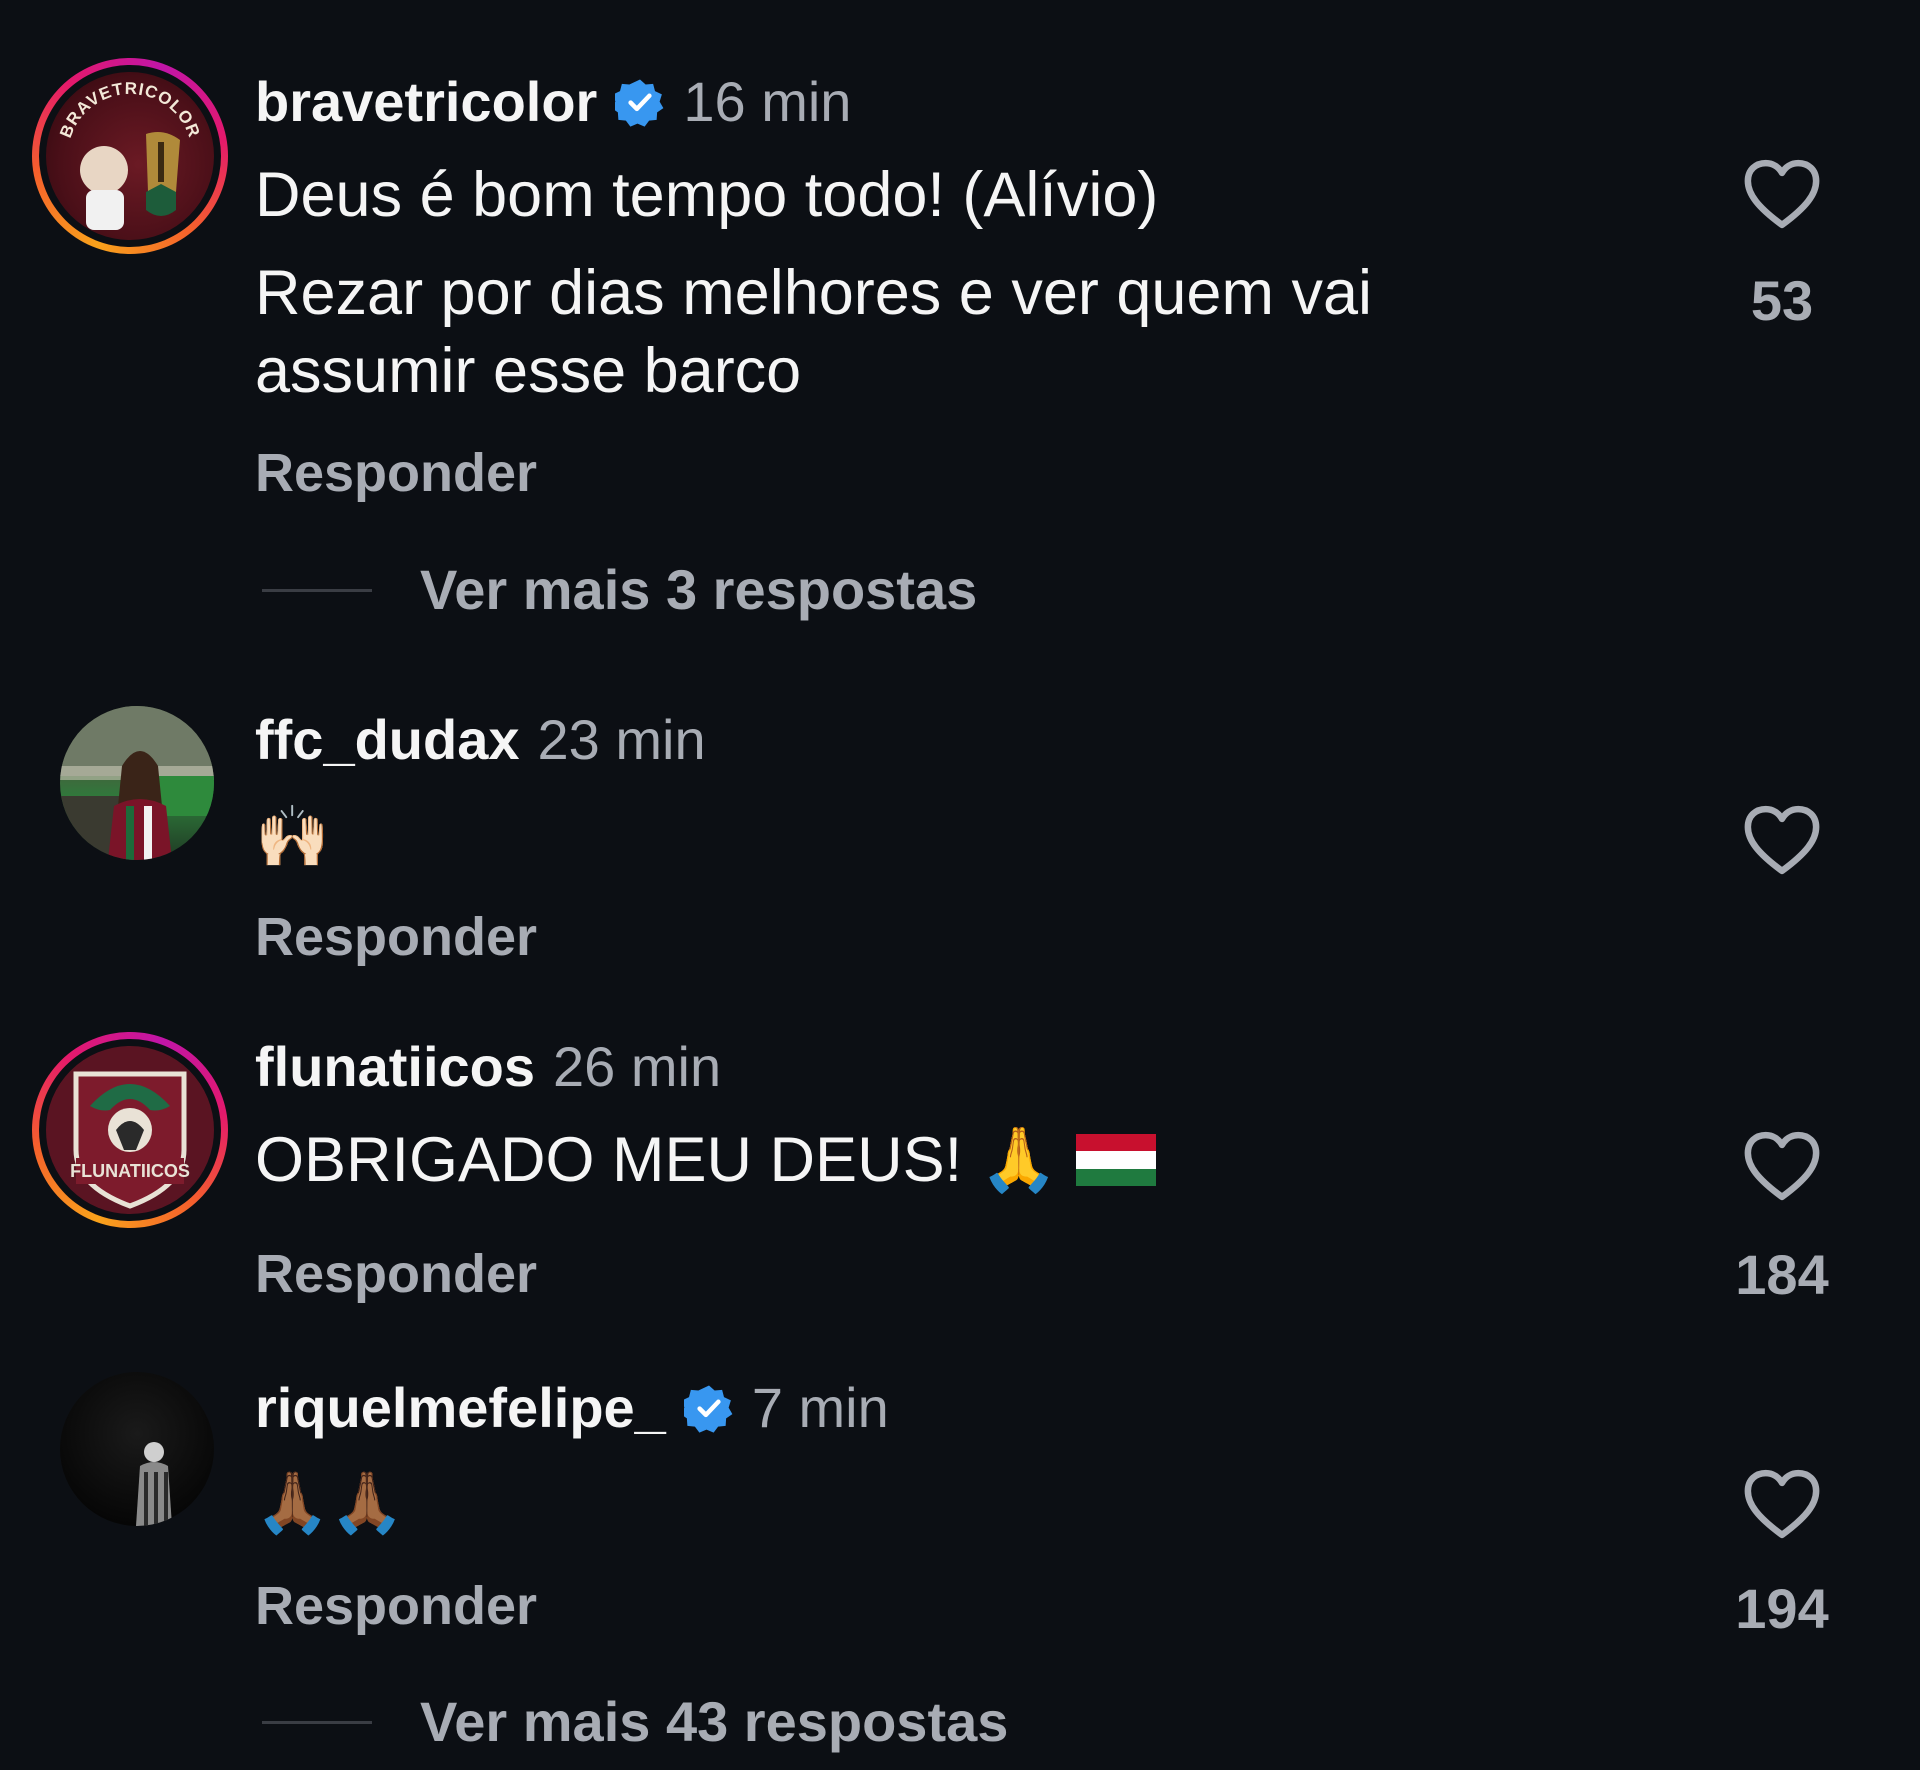  I want to click on comment-header: ffc_dudax 23 min, so click(480, 740).